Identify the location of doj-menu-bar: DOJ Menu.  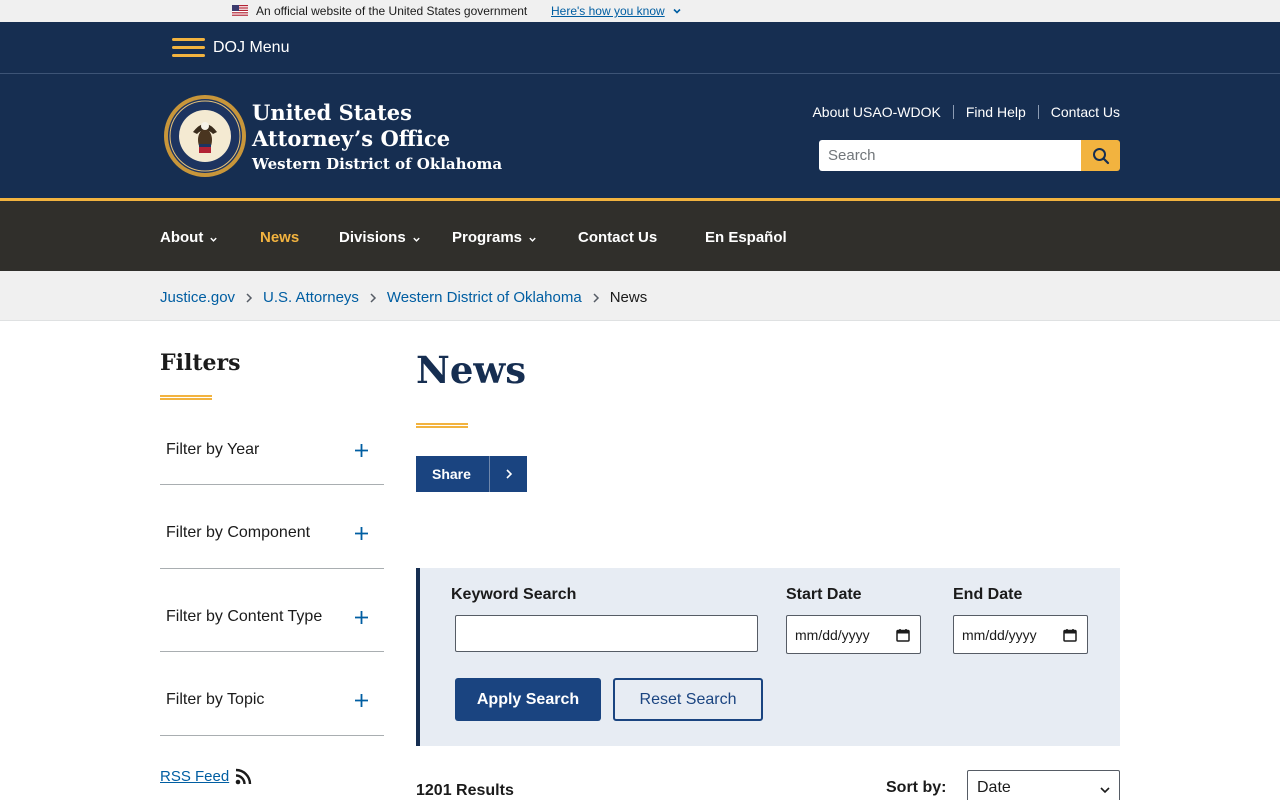
(640, 48).